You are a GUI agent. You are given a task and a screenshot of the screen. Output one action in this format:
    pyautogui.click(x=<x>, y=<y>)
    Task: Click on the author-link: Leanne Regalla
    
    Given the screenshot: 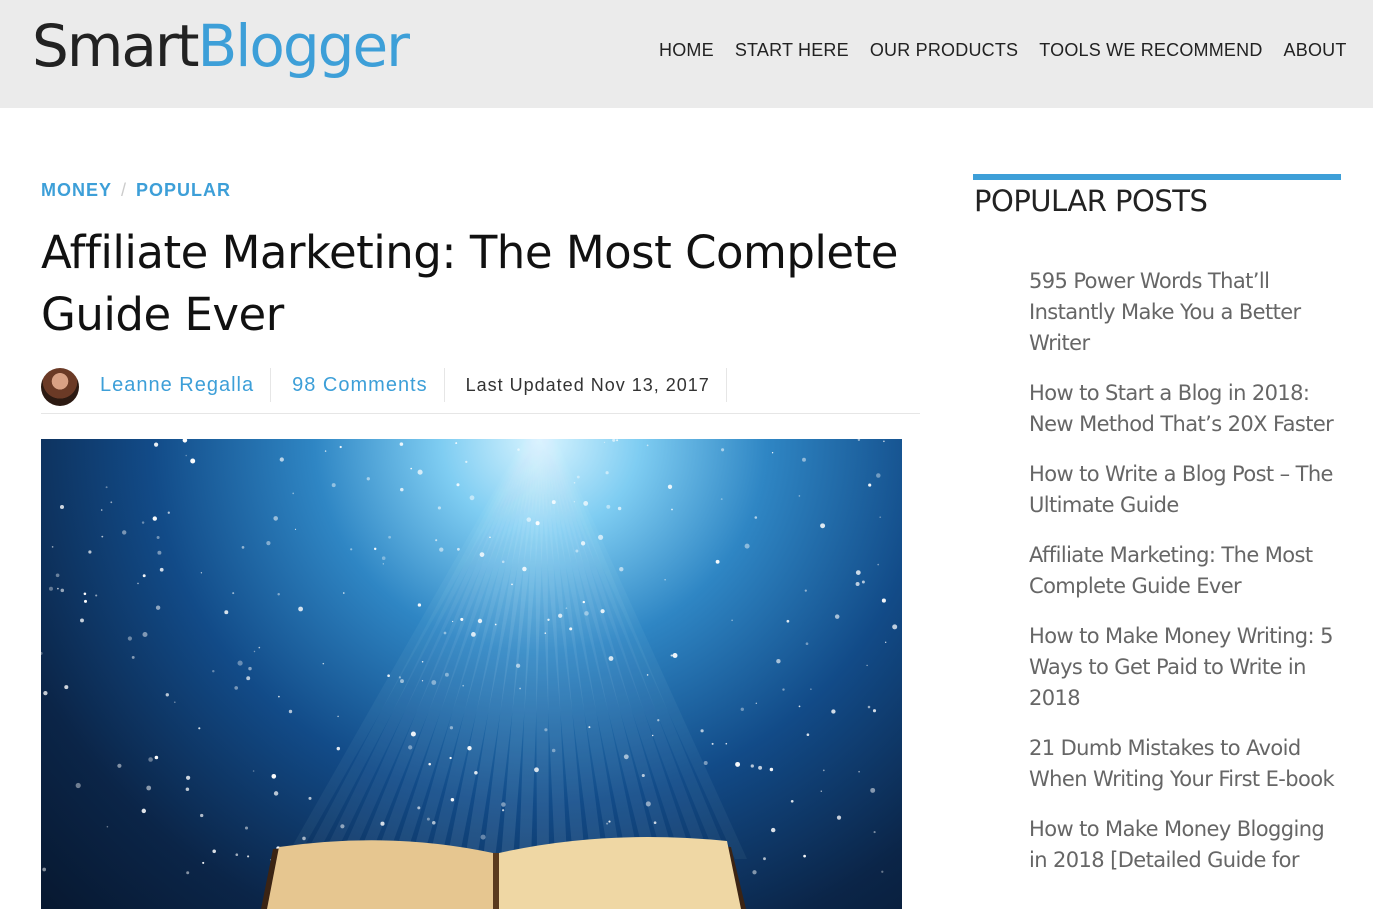 What is the action you would take?
    pyautogui.click(x=175, y=385)
    